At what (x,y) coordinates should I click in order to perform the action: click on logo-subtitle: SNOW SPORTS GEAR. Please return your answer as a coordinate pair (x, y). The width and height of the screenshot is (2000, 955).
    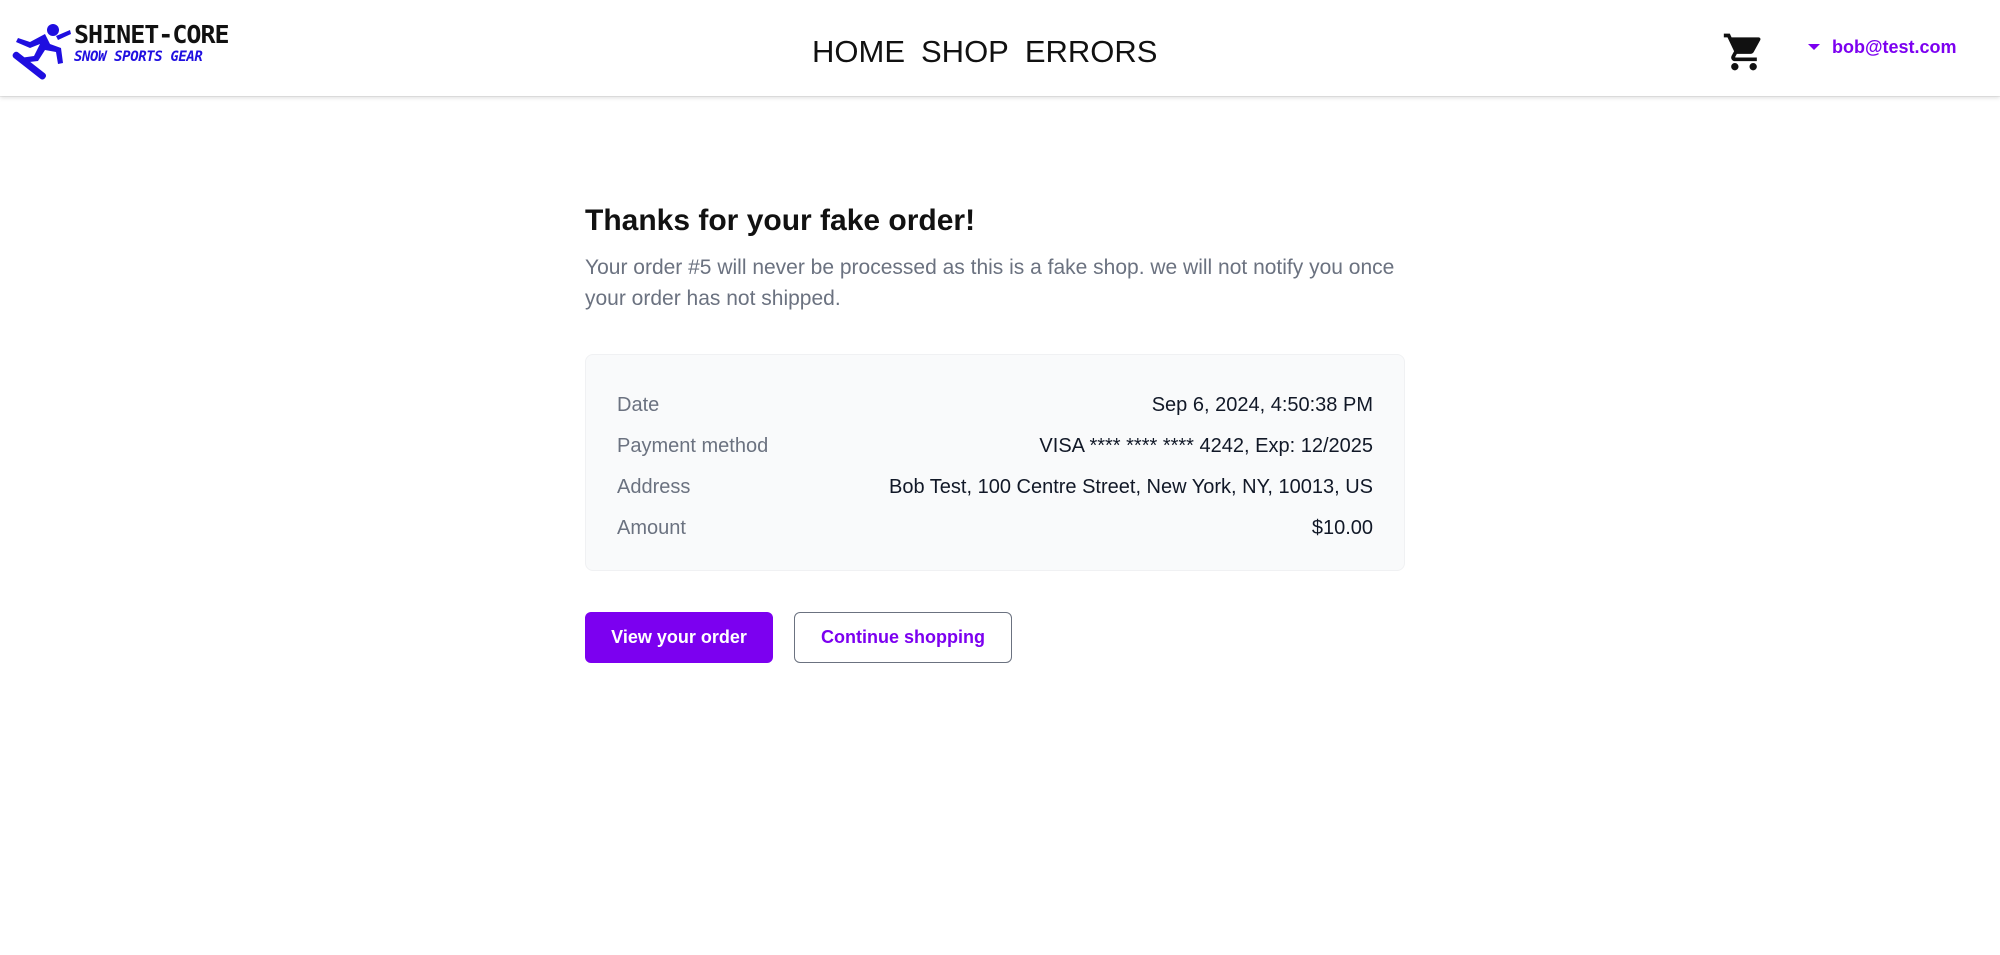
    Looking at the image, I should click on (138, 57).